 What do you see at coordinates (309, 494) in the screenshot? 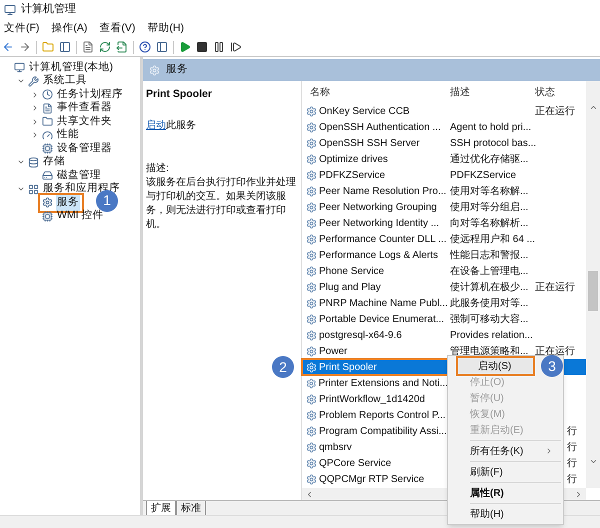
I see `scroll-left-icon` at bounding box center [309, 494].